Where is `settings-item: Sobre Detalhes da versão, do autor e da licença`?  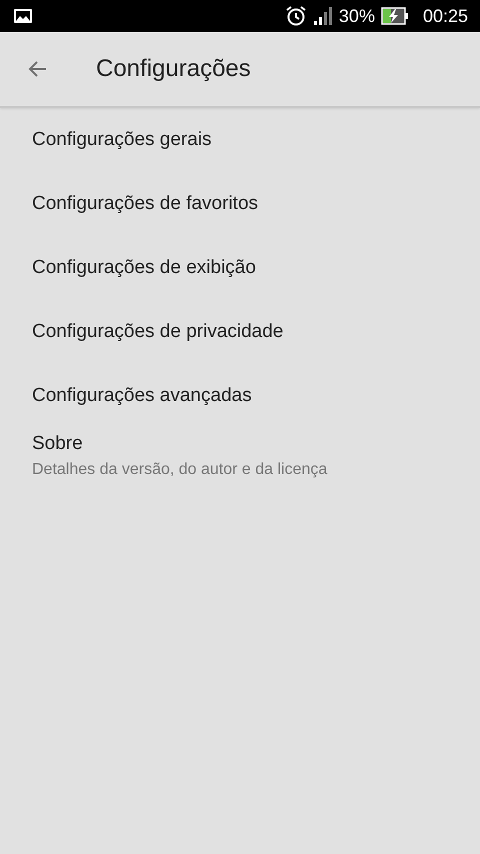 settings-item: Sobre Detalhes da versão, do autor e da licença is located at coordinates (240, 468).